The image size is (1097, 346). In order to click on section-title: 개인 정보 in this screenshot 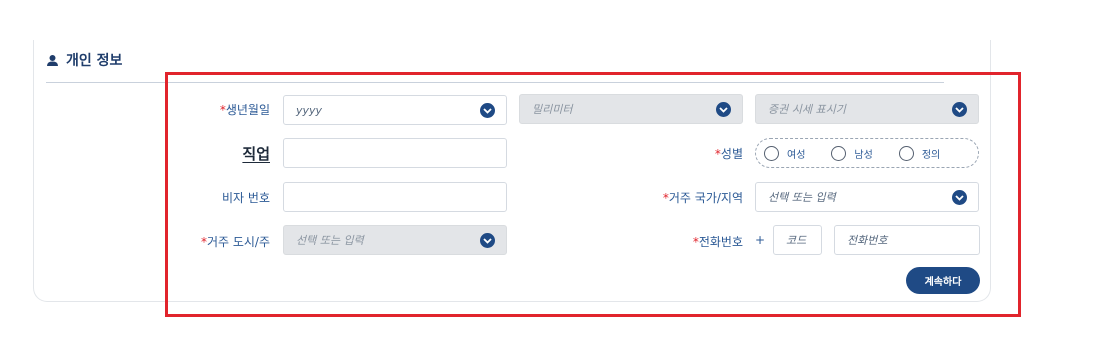, I will do `click(94, 61)`.